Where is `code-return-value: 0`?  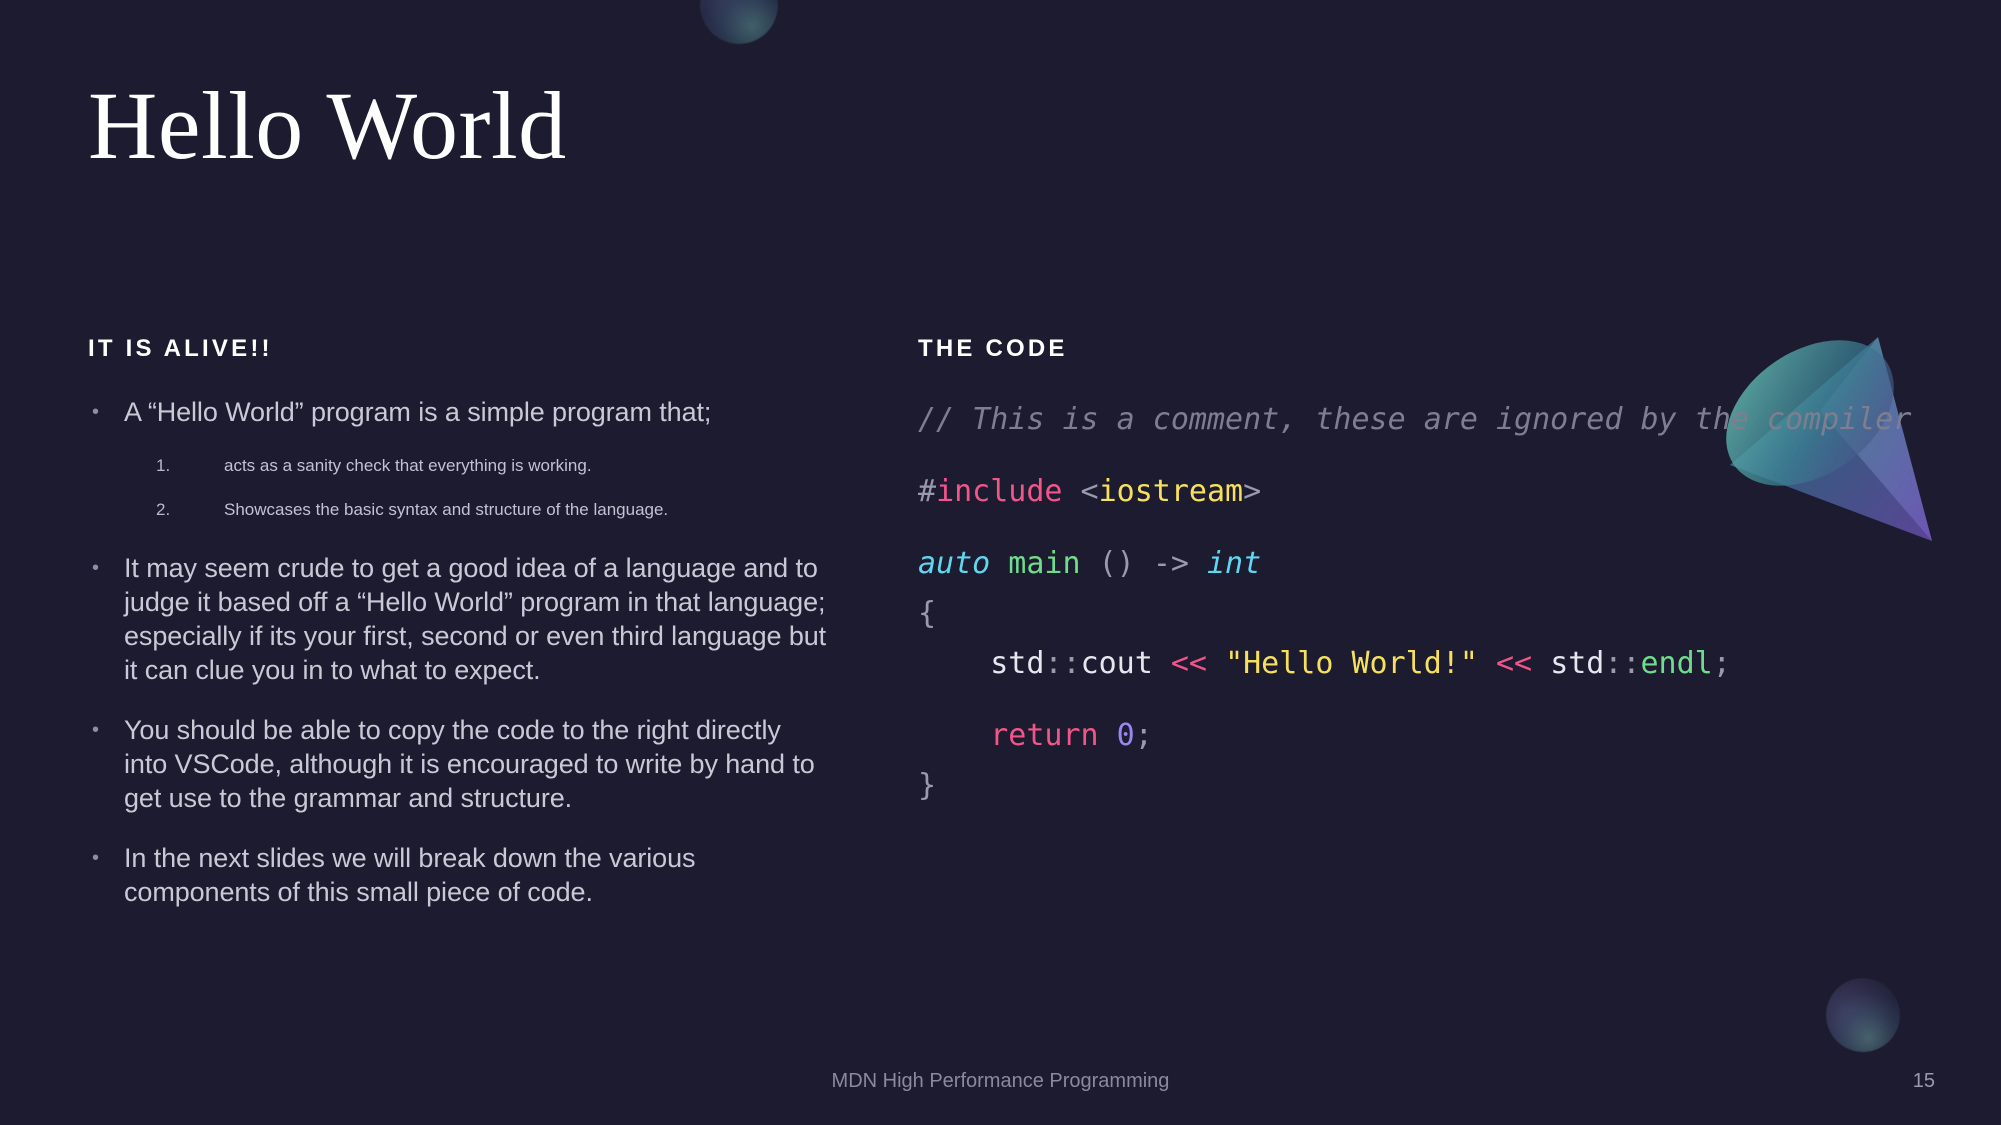
code-return-value: 0 is located at coordinates (1116, 735).